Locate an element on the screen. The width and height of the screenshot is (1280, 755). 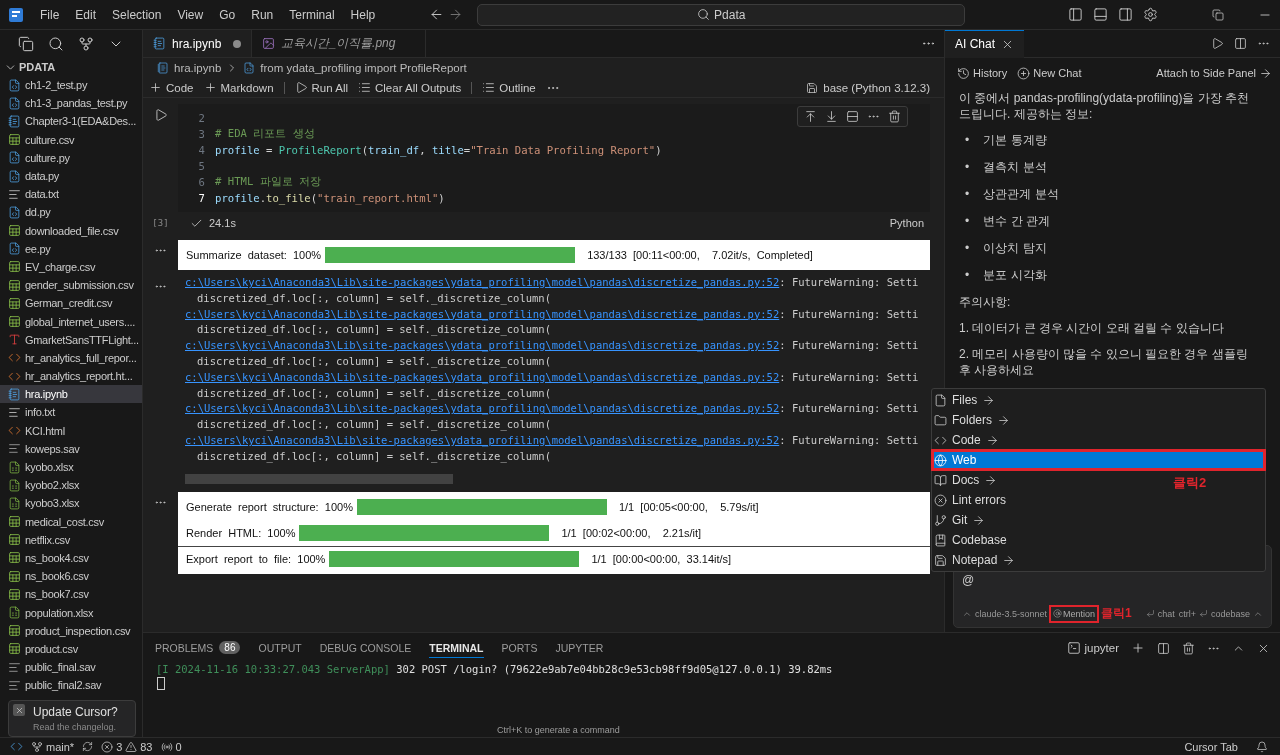
attach-button: Attach to Side Panel is located at coordinates (1214, 73).